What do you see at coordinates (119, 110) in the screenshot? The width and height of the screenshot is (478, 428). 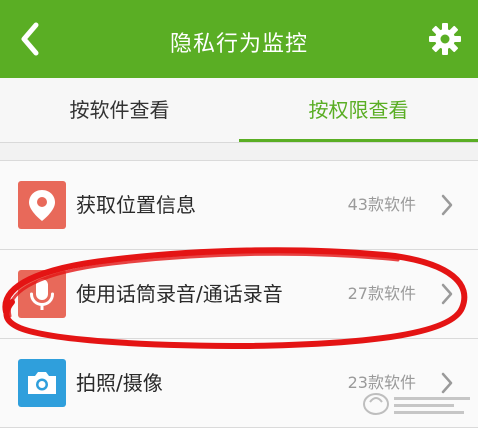 I see `tab-by-app: 按软件查看` at bounding box center [119, 110].